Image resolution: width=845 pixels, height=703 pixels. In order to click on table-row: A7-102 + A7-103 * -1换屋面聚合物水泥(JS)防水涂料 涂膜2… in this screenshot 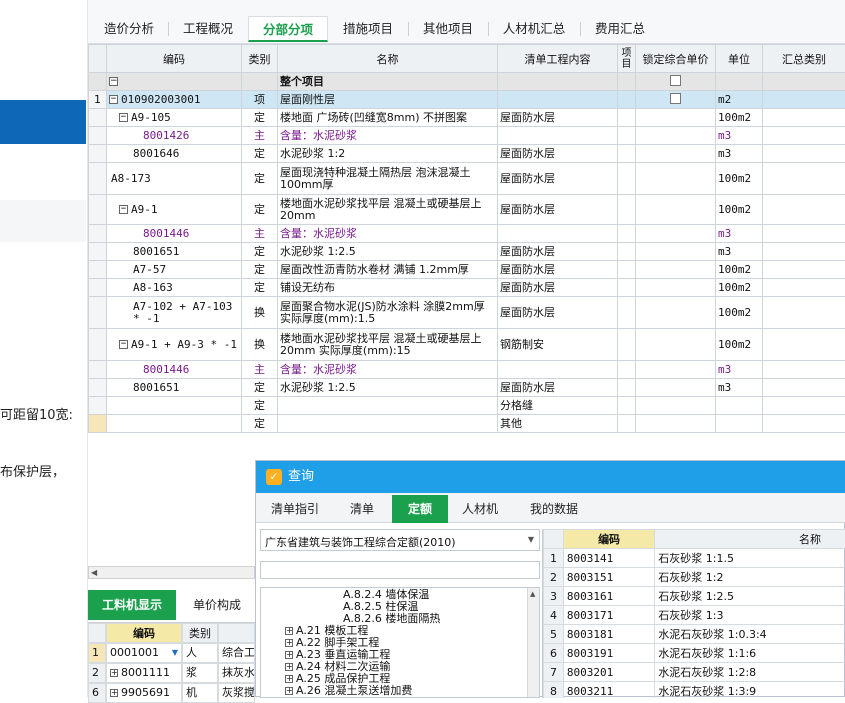, I will do `click(467, 313)`.